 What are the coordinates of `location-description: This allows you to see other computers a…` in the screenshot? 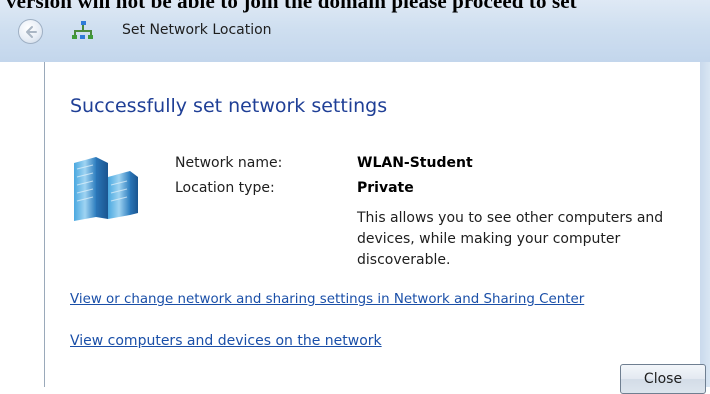 It's located at (510, 239).